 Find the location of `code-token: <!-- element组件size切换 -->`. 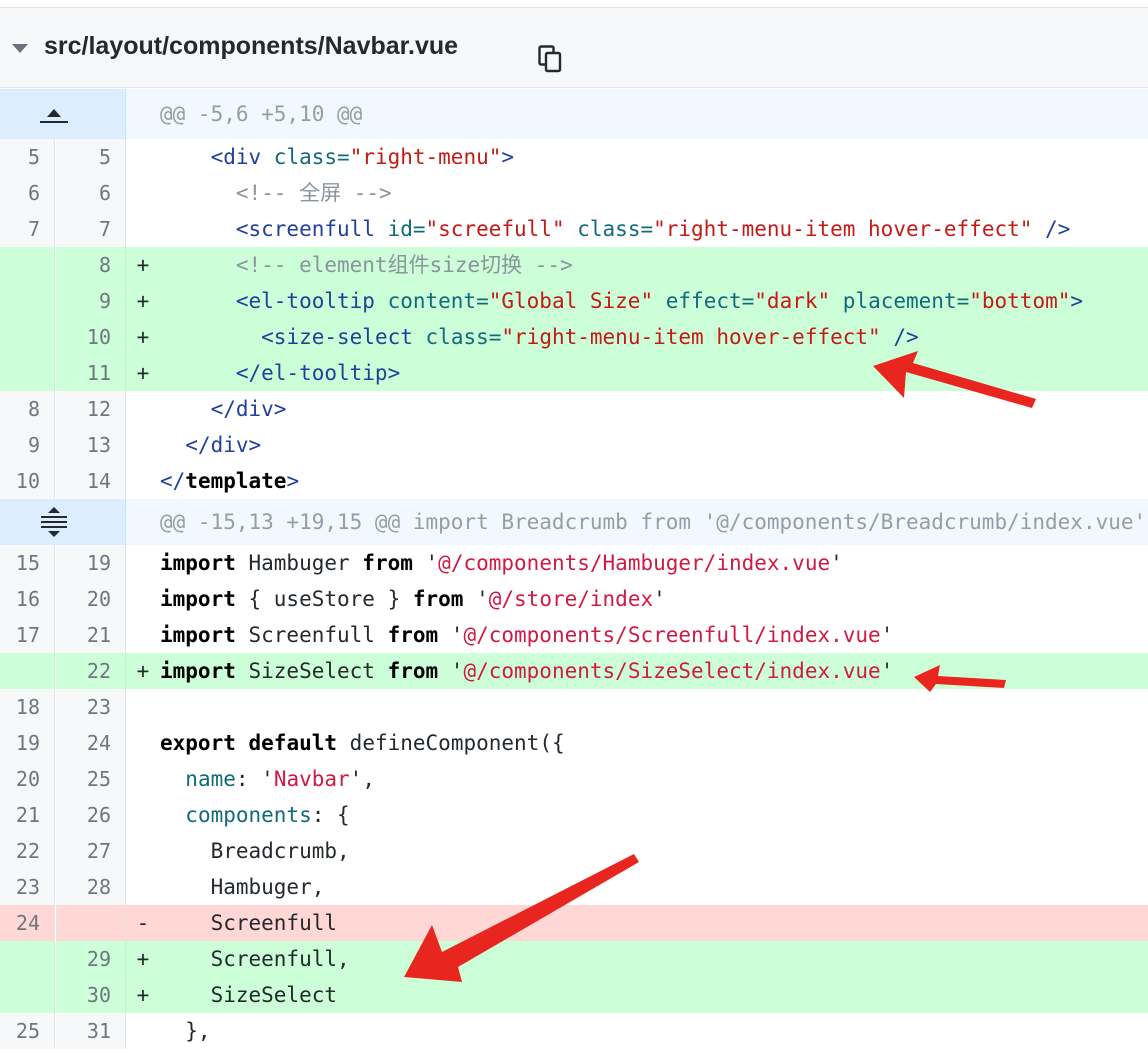

code-token: <!-- element组件size切换 --> is located at coordinates (404, 265).